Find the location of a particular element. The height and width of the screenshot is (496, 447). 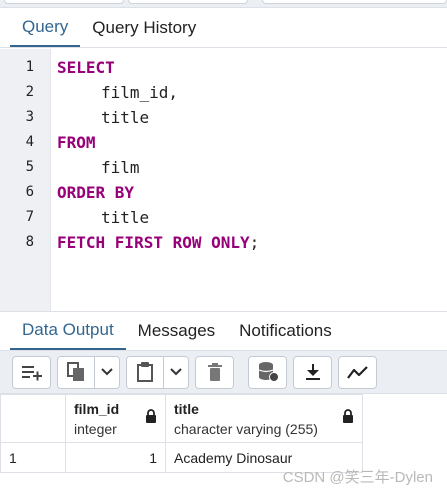

sql-identifier: film is located at coordinates (120, 167).